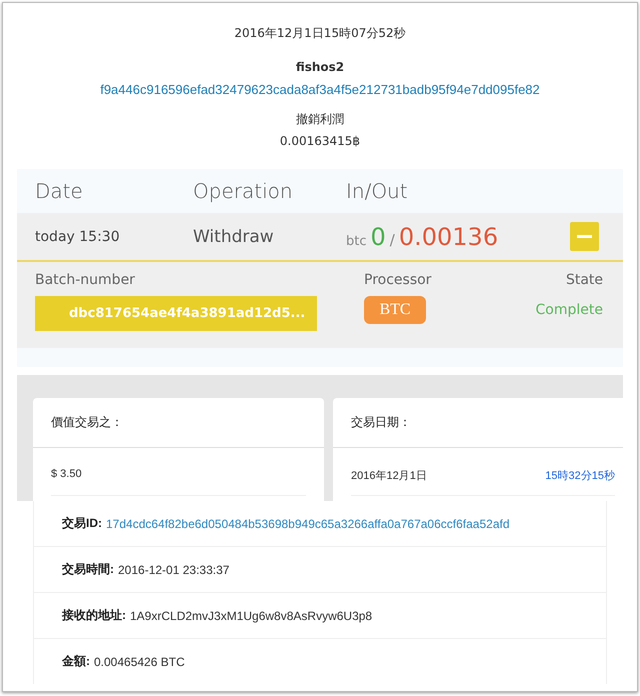  Describe the element at coordinates (234, 236) in the screenshot. I see `operation-cell-text: Withdraw` at that location.